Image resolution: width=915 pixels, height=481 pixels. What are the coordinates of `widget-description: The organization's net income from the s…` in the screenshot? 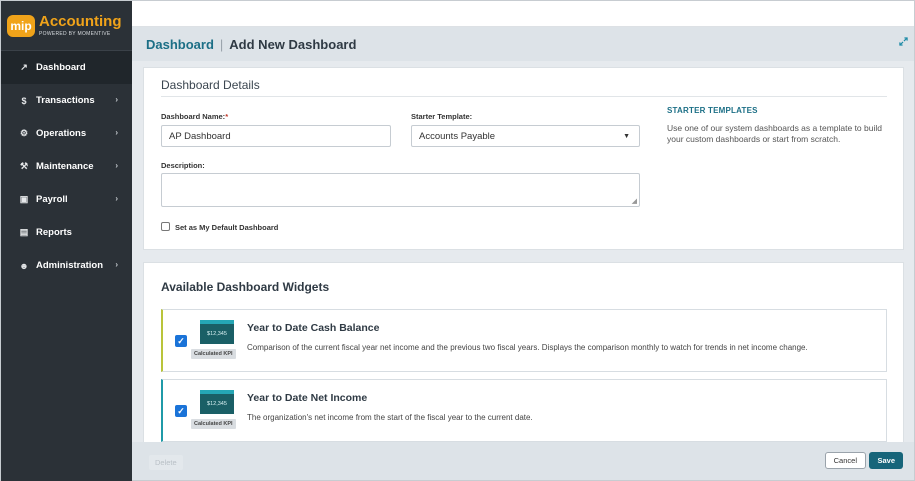 It's located at (390, 417).